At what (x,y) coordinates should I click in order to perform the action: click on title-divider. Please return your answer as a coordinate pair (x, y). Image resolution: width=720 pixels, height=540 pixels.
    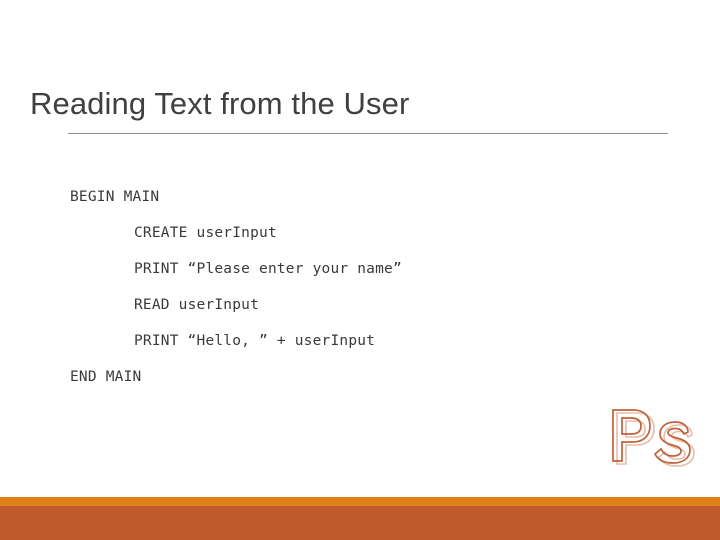
    Looking at the image, I should click on (368, 133).